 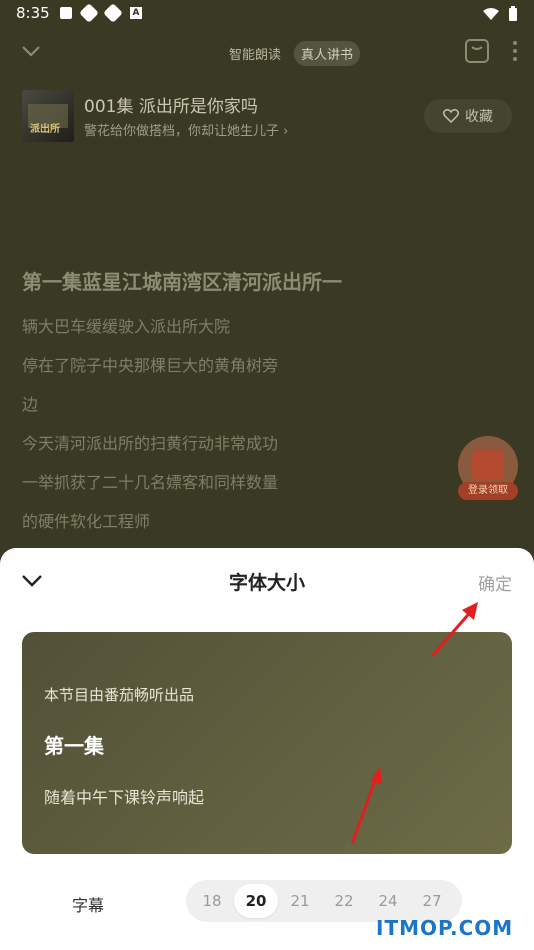 I want to click on book-cover: 派出所, so click(x=48, y=116).